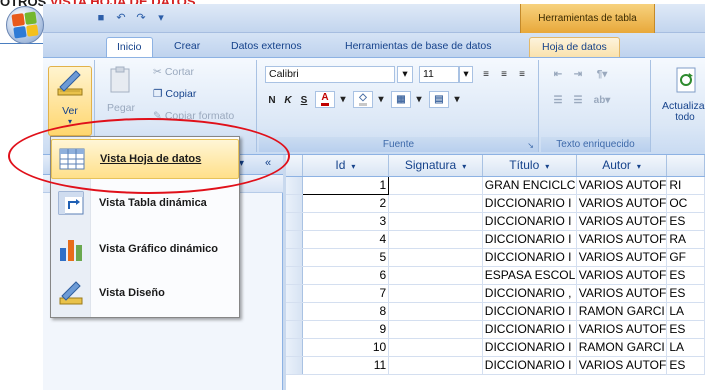  I want to click on cell-extra: GF, so click(685, 257).